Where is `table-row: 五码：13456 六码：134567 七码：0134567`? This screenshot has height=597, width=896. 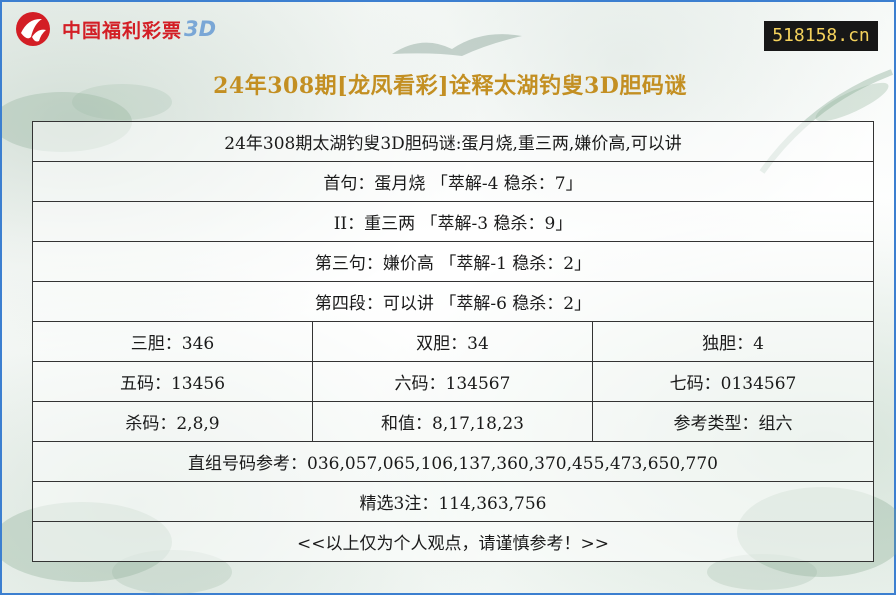 table-row: 五码：13456 六码：134567 七码：0134567 is located at coordinates (453, 381).